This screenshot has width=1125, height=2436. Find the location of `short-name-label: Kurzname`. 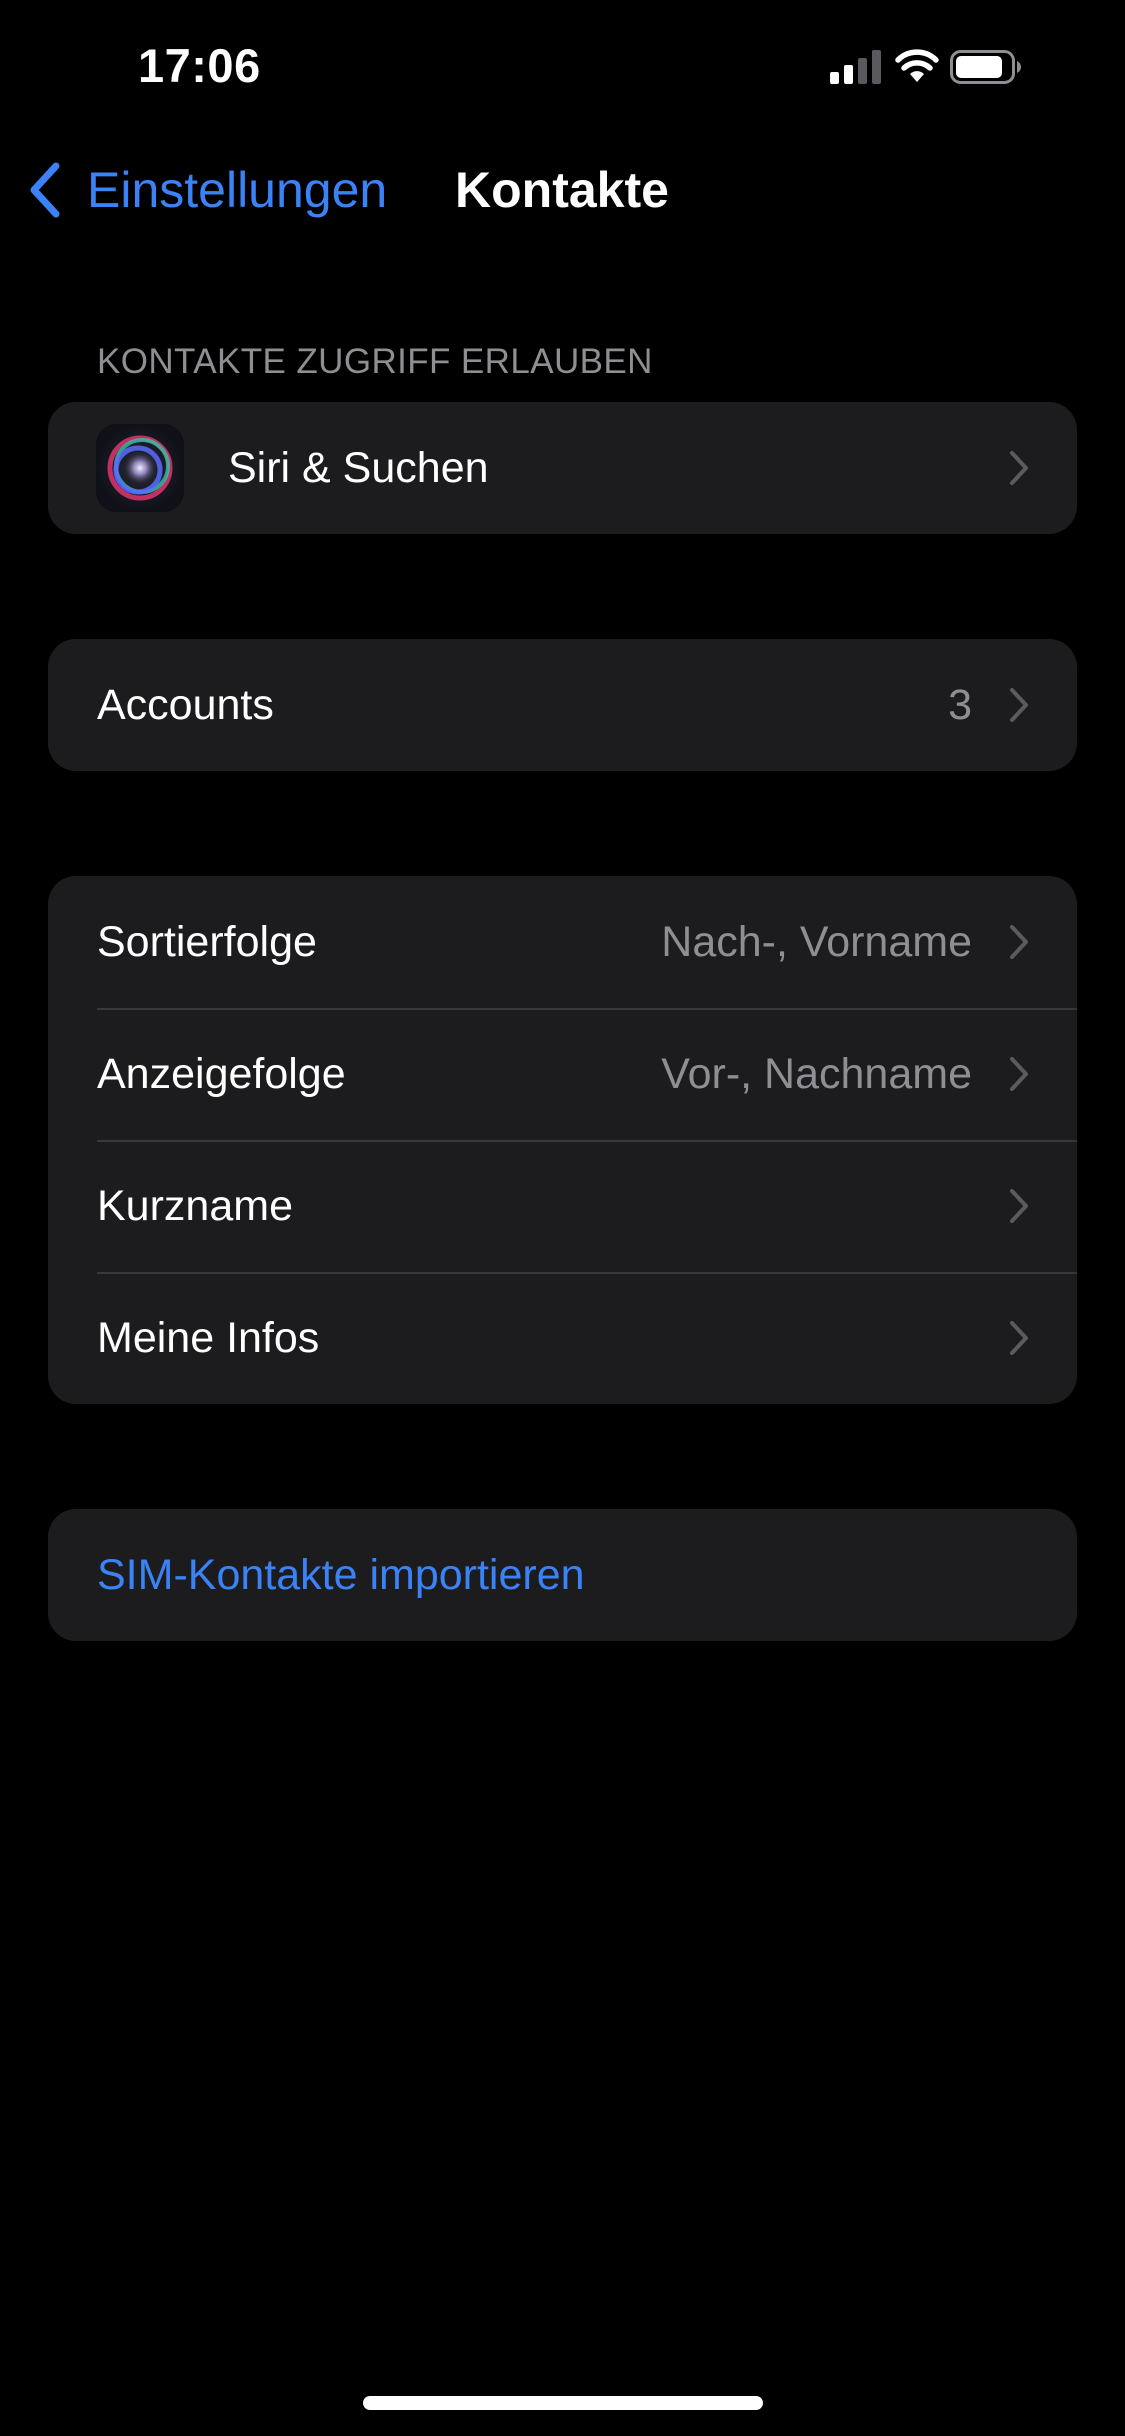

short-name-label: Kurzname is located at coordinates (195, 1206).